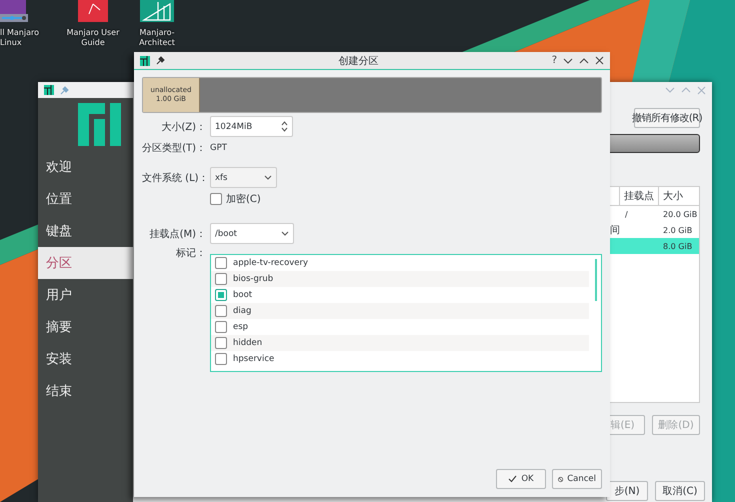 The image size is (735, 502). What do you see at coordinates (93, 11) in the screenshot?
I see `book-icon` at bounding box center [93, 11].